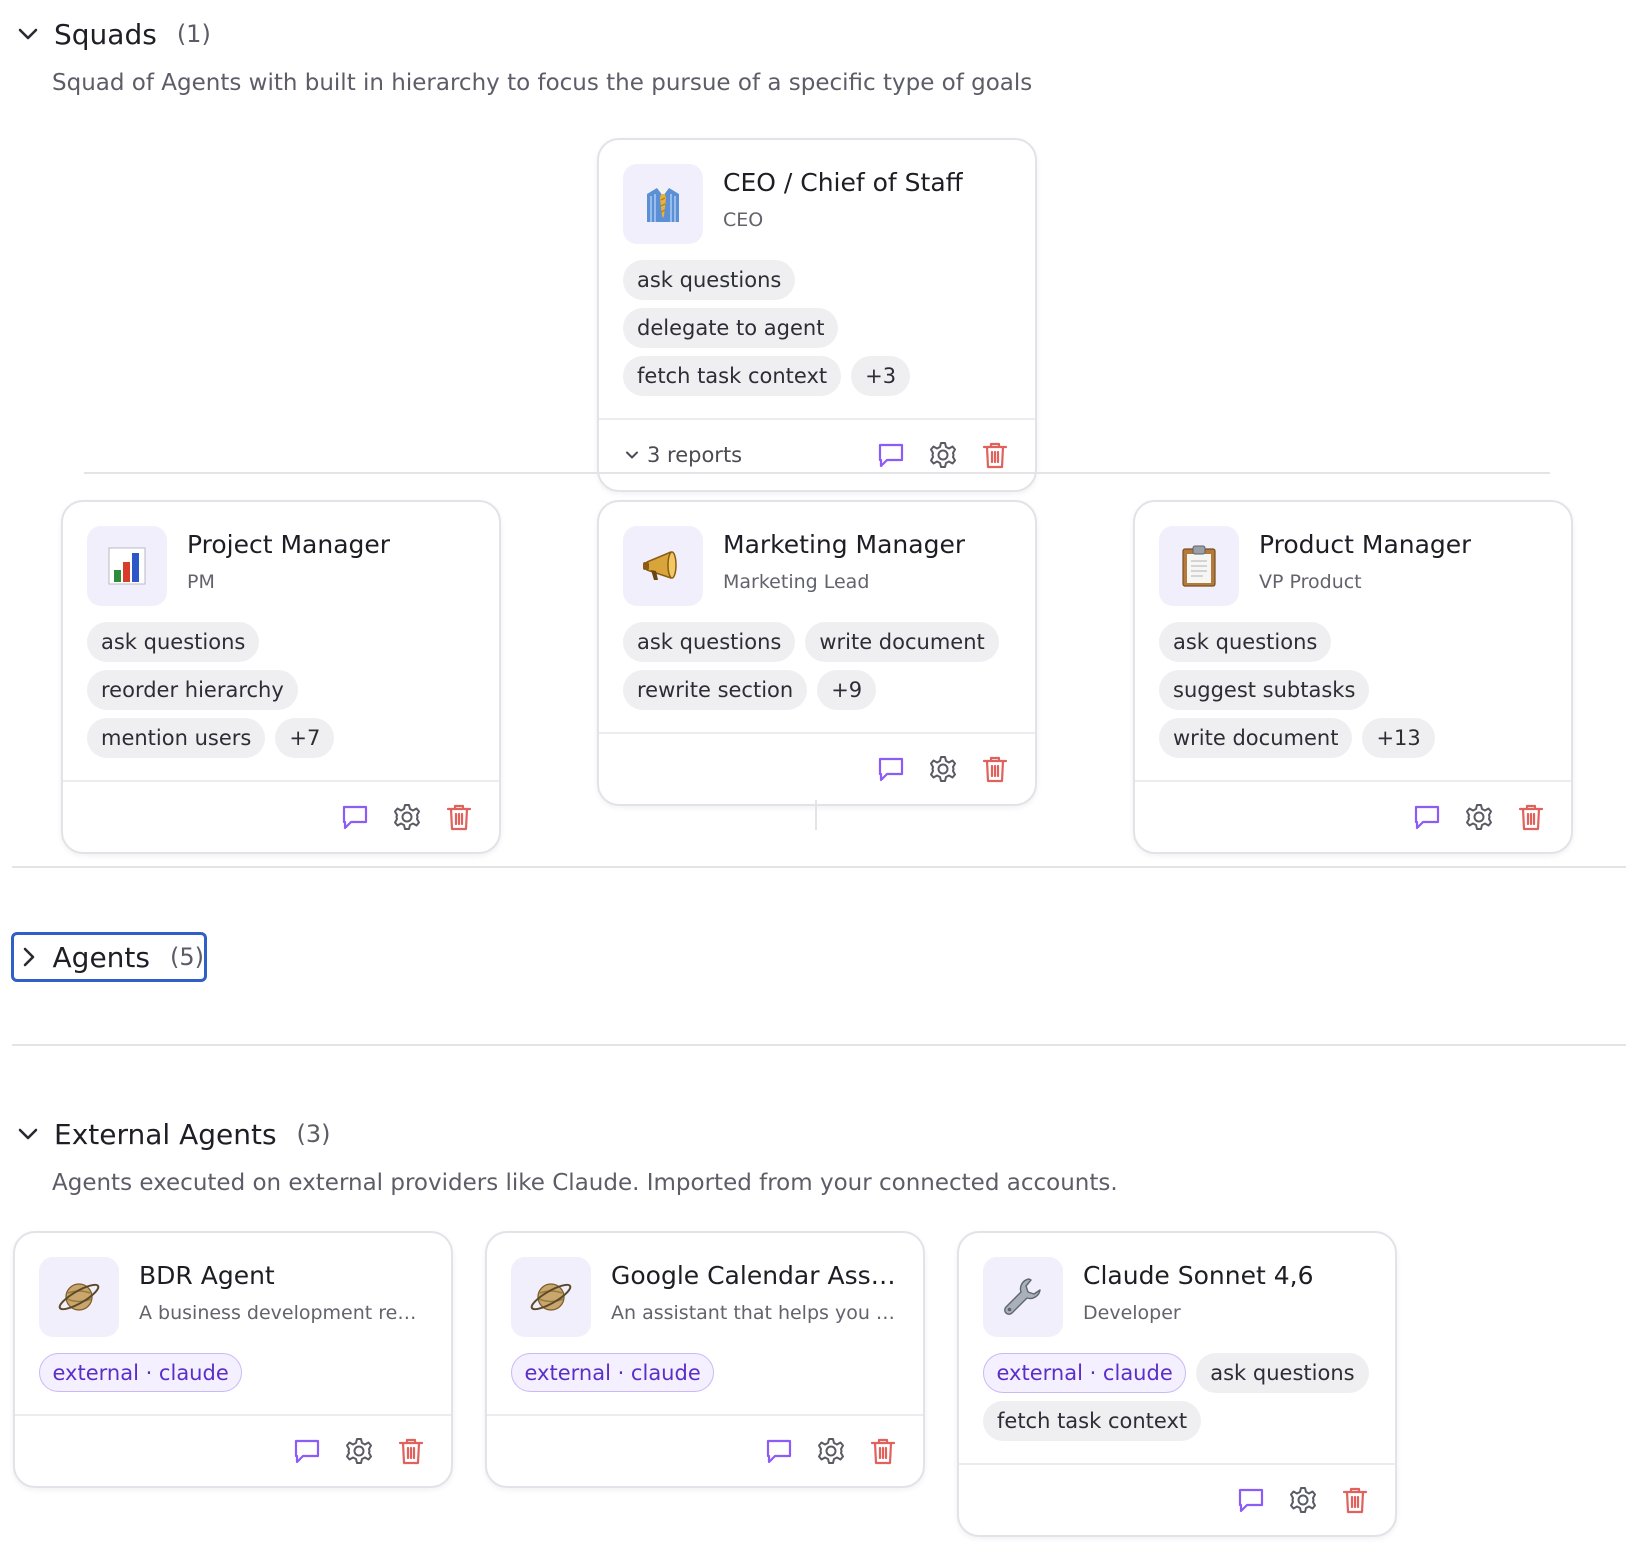 This screenshot has height=1554, width=1626. What do you see at coordinates (176, 738) in the screenshot?
I see `capability-chip: mention users` at bounding box center [176, 738].